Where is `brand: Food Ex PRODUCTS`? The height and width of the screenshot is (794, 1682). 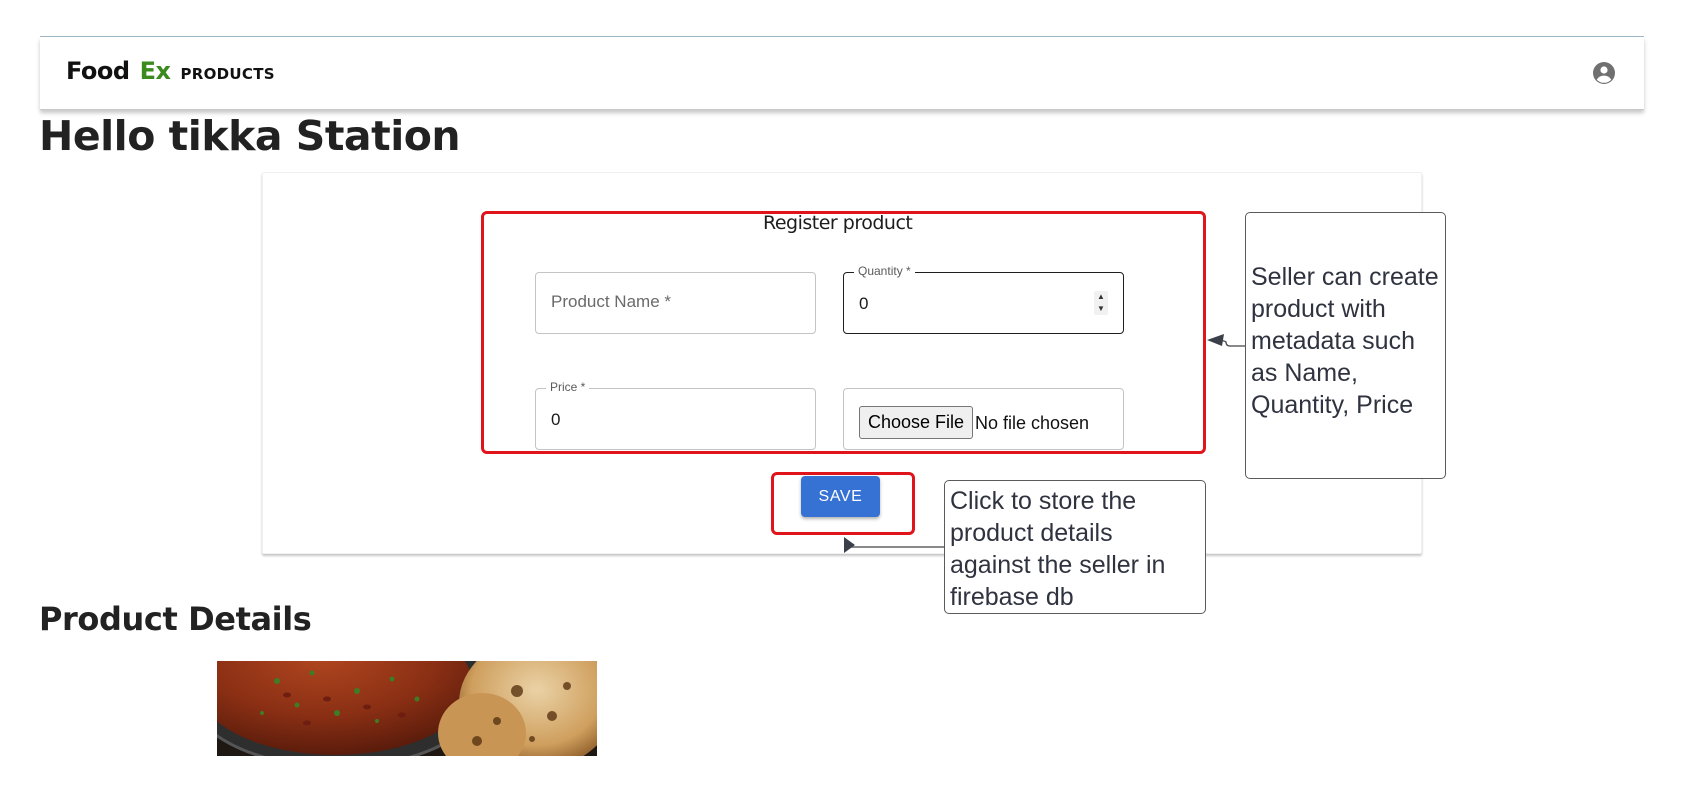 brand: Food Ex PRODUCTS is located at coordinates (170, 71).